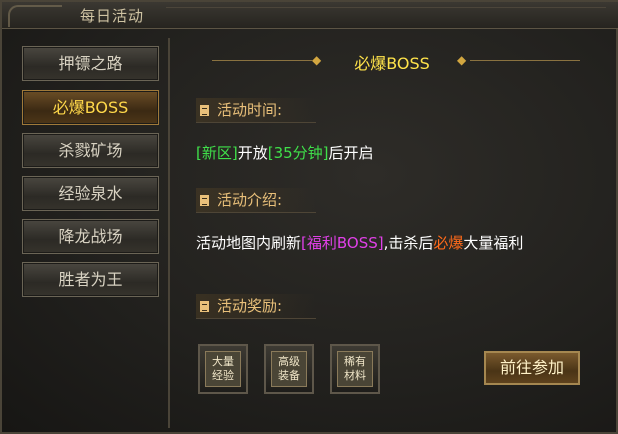  Describe the element at coordinates (90, 107) in the screenshot. I see `sidebar-item-boss: 必爆BOSS` at that location.